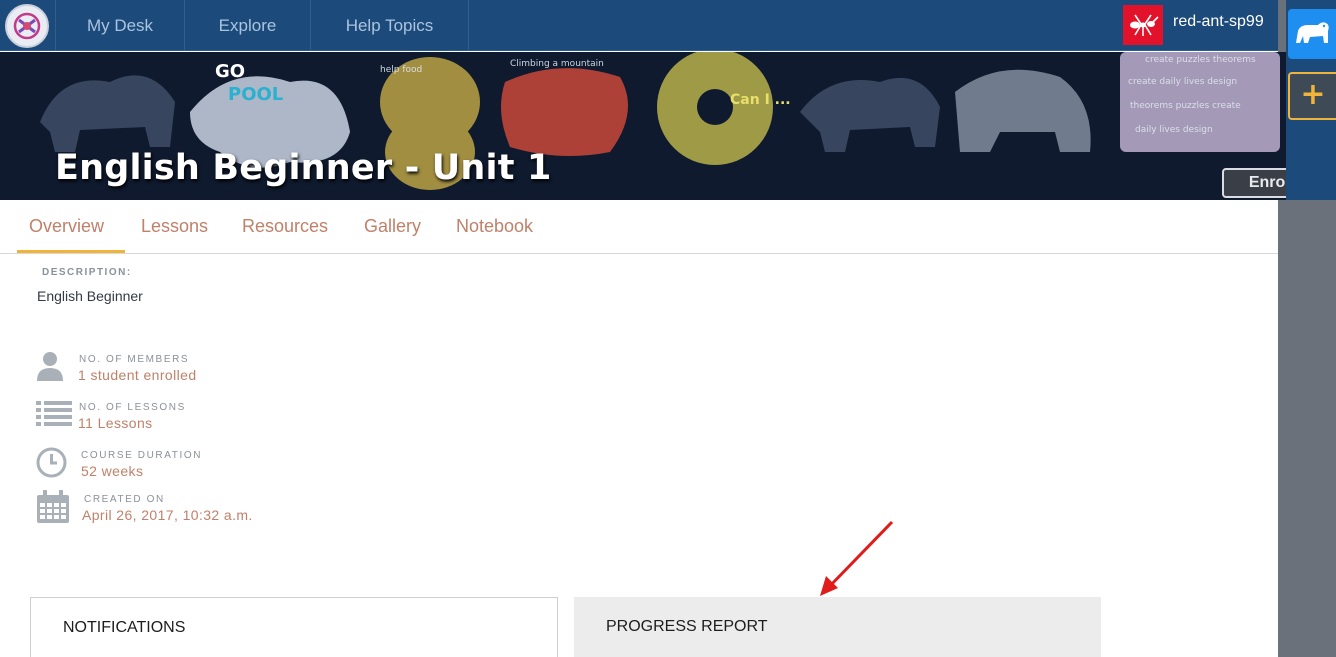 This screenshot has width=1336, height=657. I want to click on progress-report-title: PROGRESS REPORT, so click(687, 626).